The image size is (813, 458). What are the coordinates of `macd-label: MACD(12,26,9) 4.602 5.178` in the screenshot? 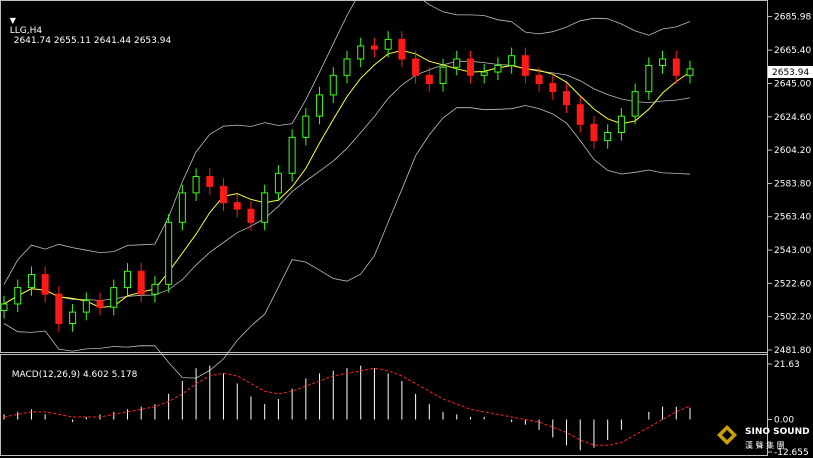 It's located at (74, 375).